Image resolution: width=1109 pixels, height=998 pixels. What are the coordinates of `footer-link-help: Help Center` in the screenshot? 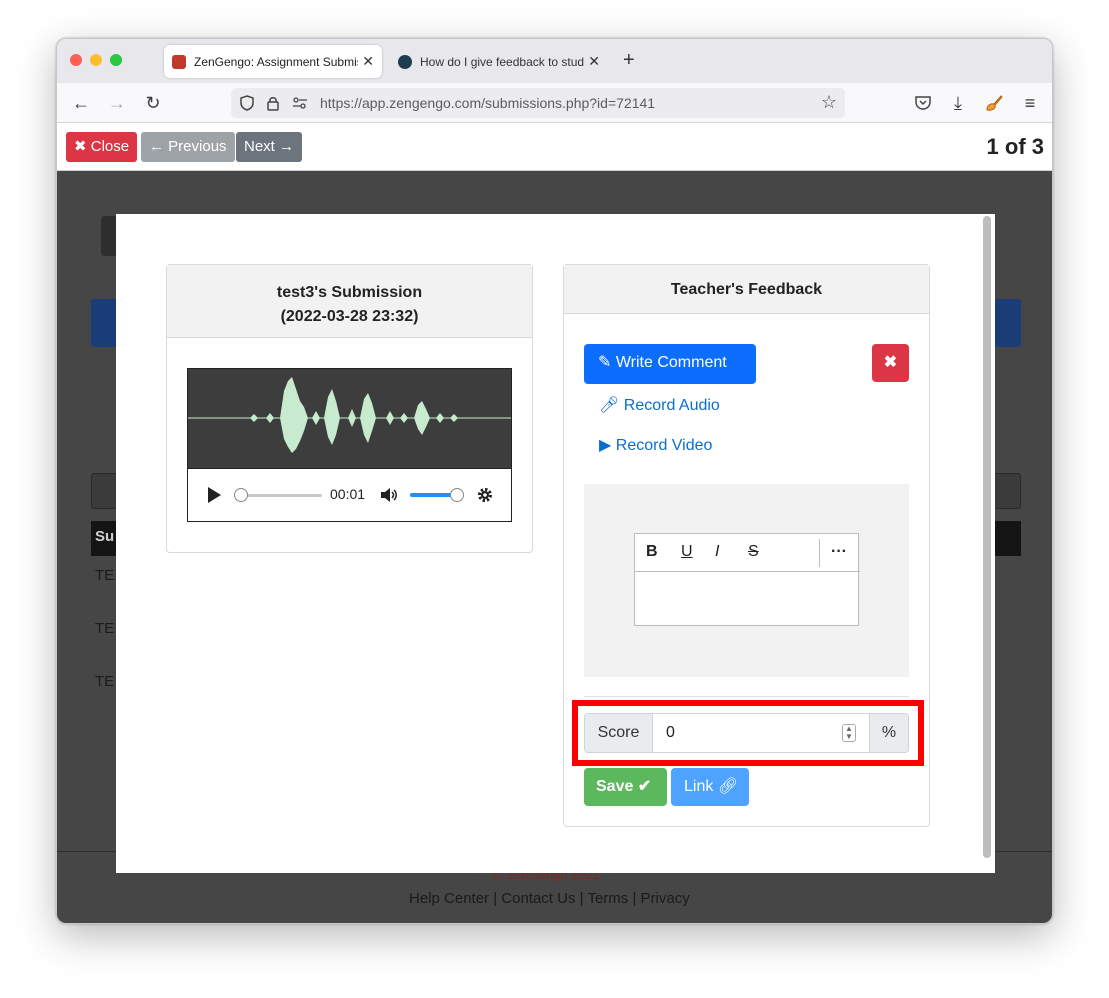 It's located at (449, 898).